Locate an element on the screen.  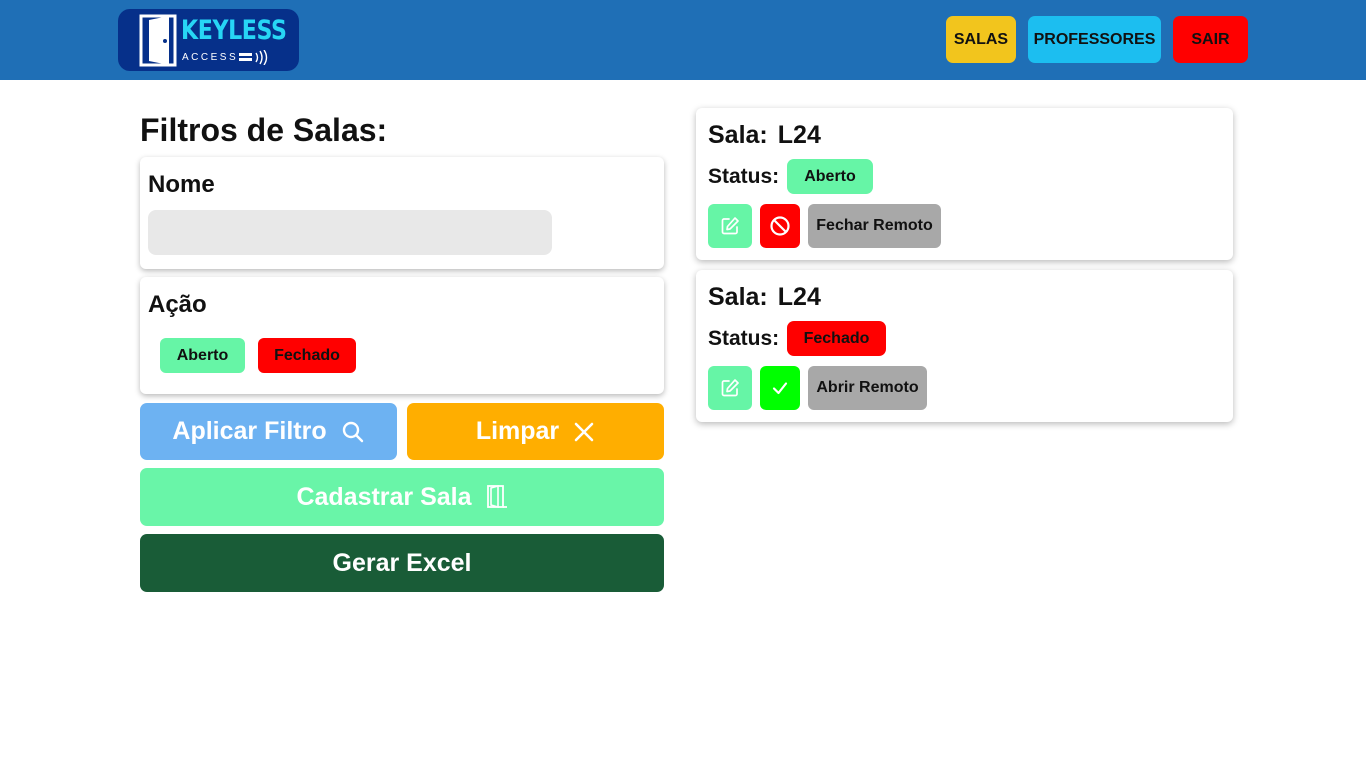
acao-filter-card: Ação Aberto Fechado is located at coordinates (402, 335).